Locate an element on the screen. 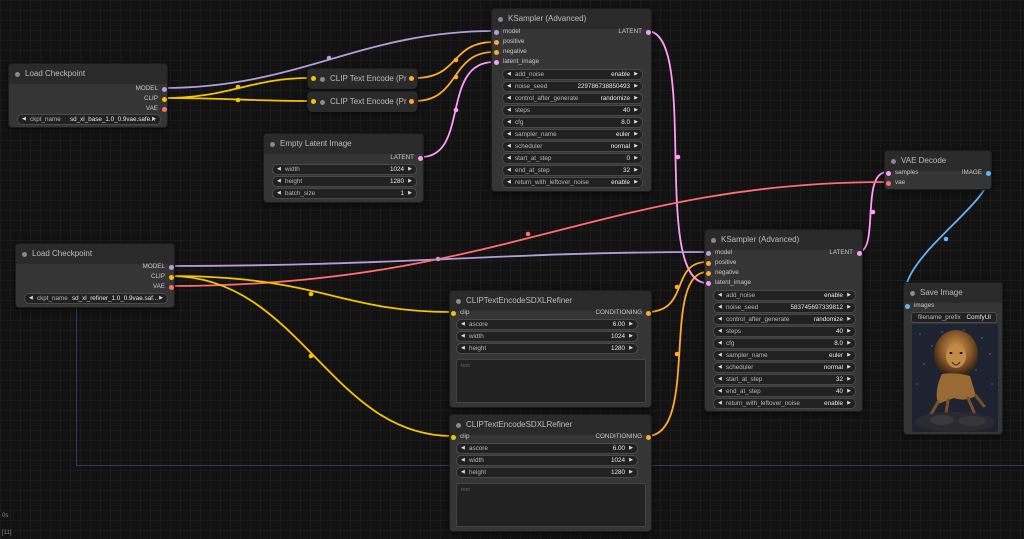  negative-pin-icon is located at coordinates (708, 273).